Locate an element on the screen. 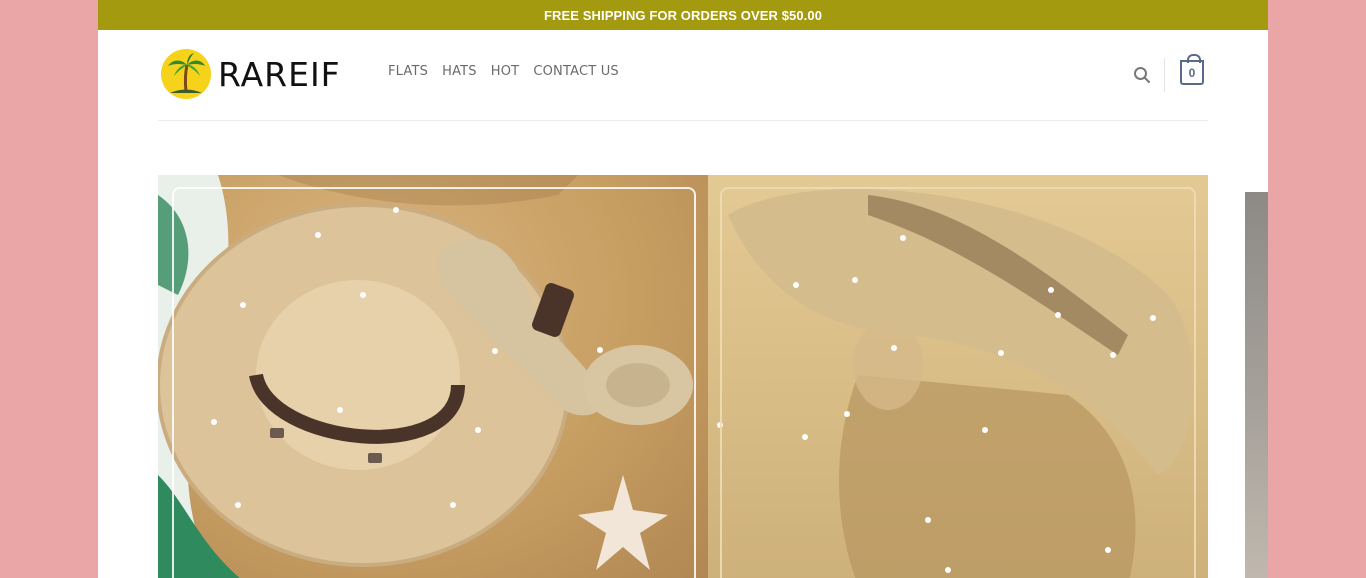 The width and height of the screenshot is (1366, 578). promo-bar: FREE SHIPPING FOR ORDERS OVER $50.00 is located at coordinates (683, 15).